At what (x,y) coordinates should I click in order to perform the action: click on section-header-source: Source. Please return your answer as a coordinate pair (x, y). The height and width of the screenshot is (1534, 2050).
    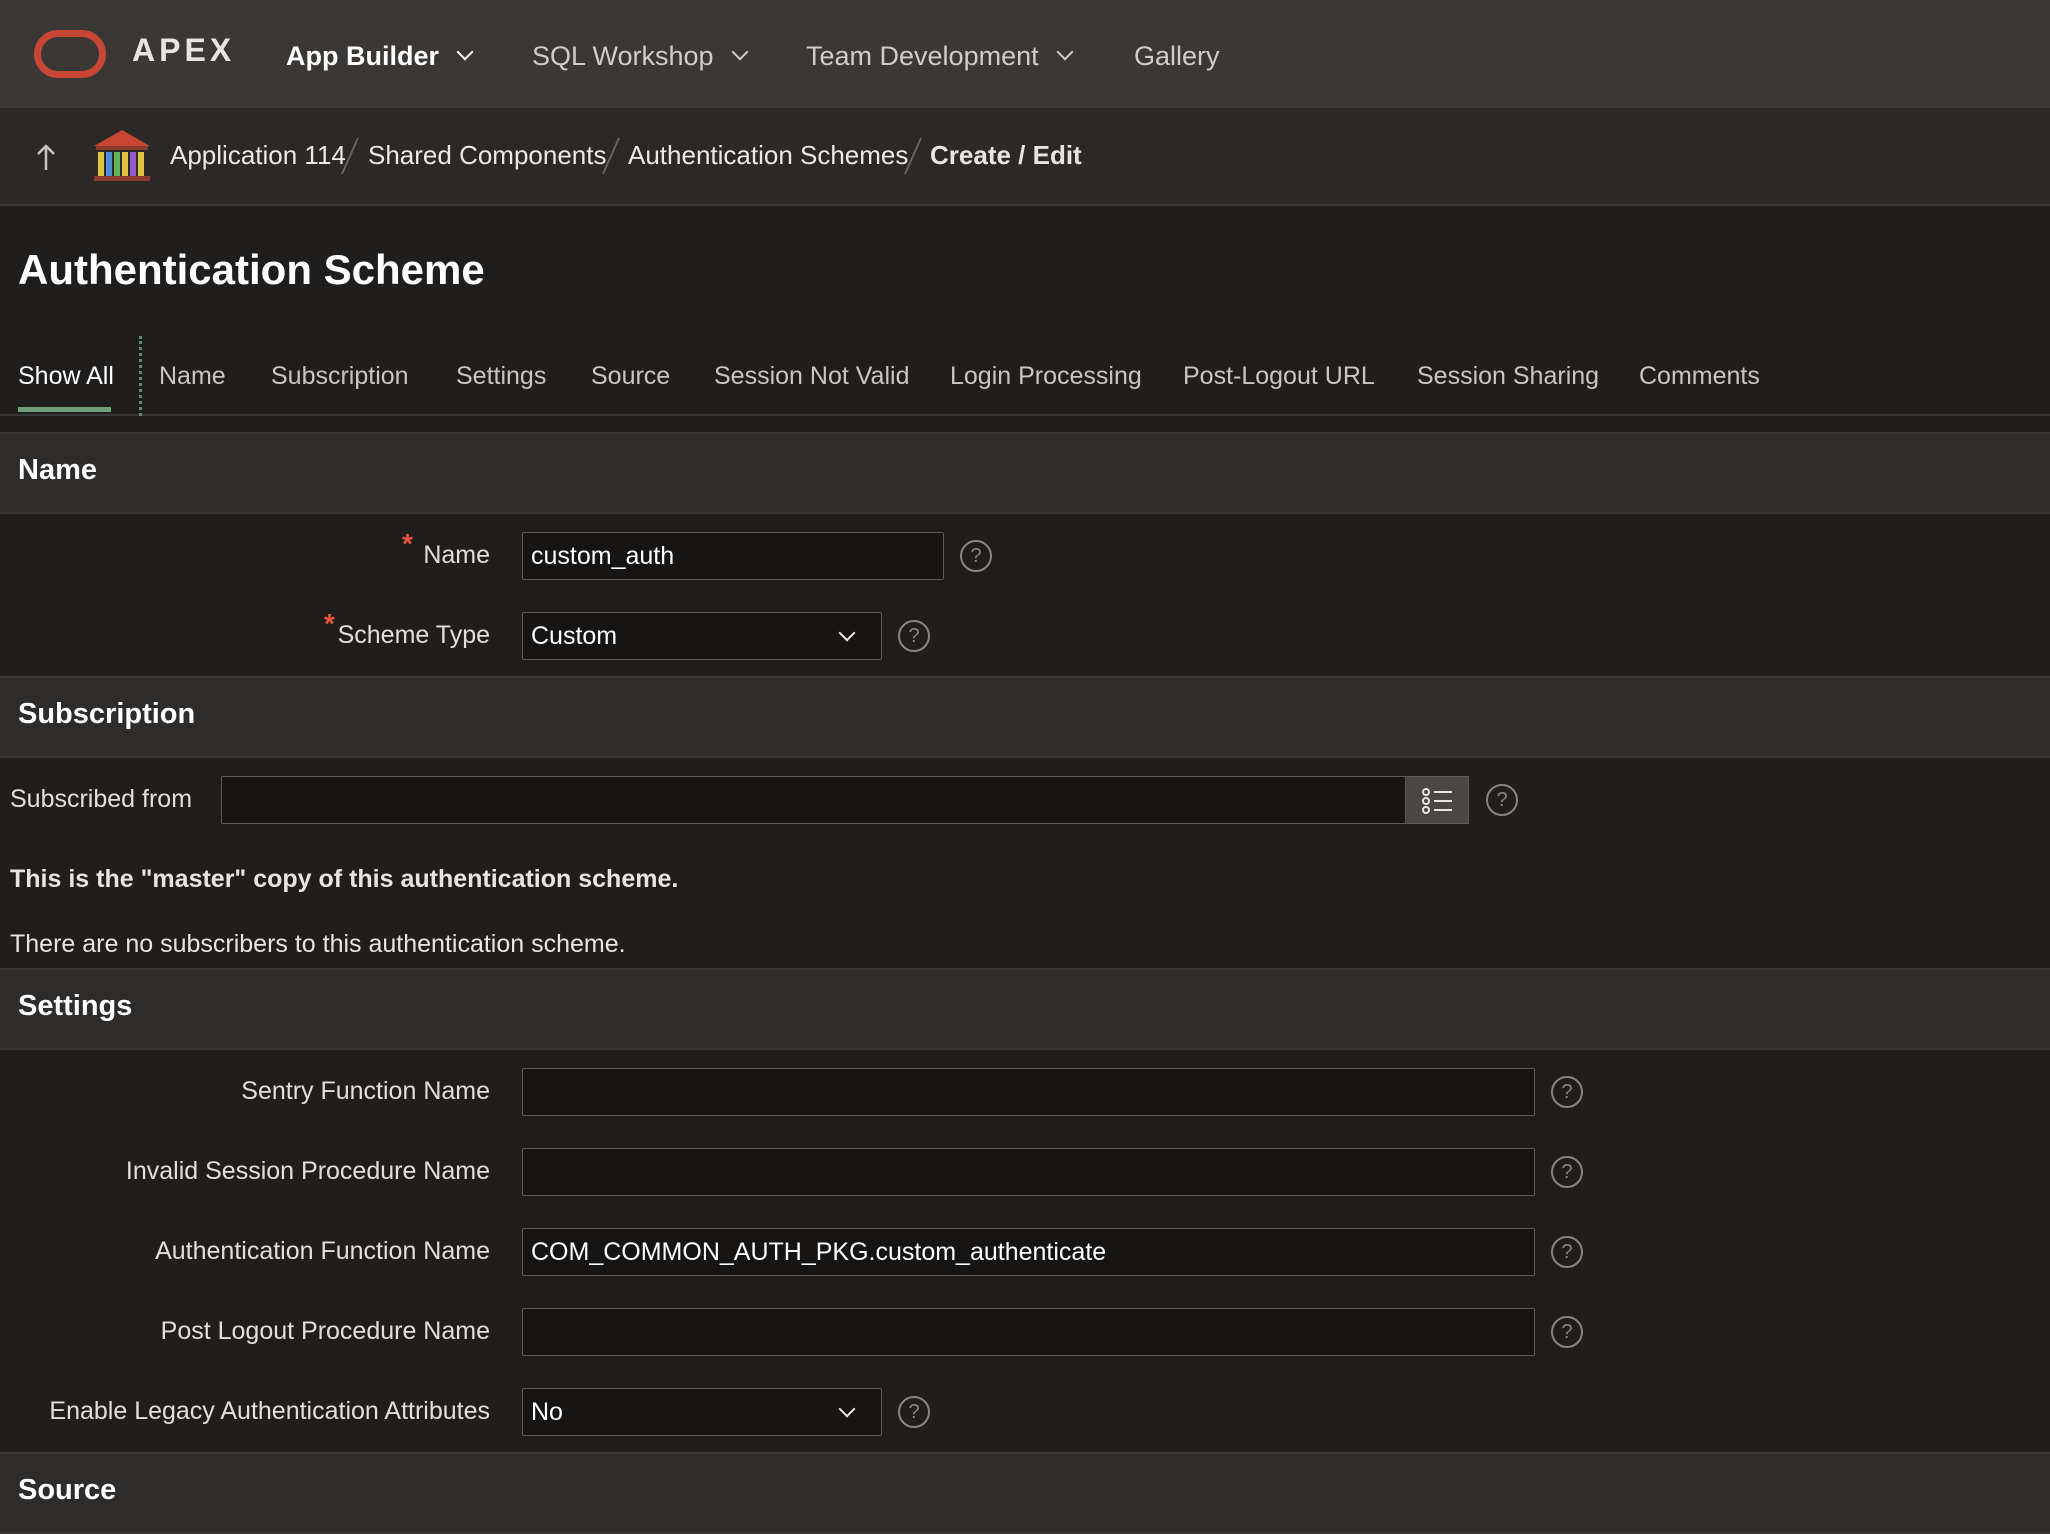
    Looking at the image, I should click on (1025, 1493).